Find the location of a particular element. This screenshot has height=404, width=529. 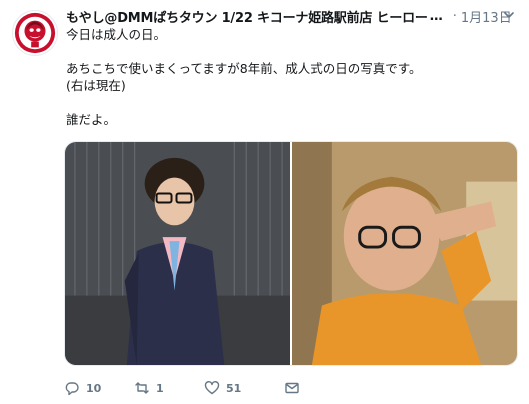

message-button is located at coordinates (292, 388).